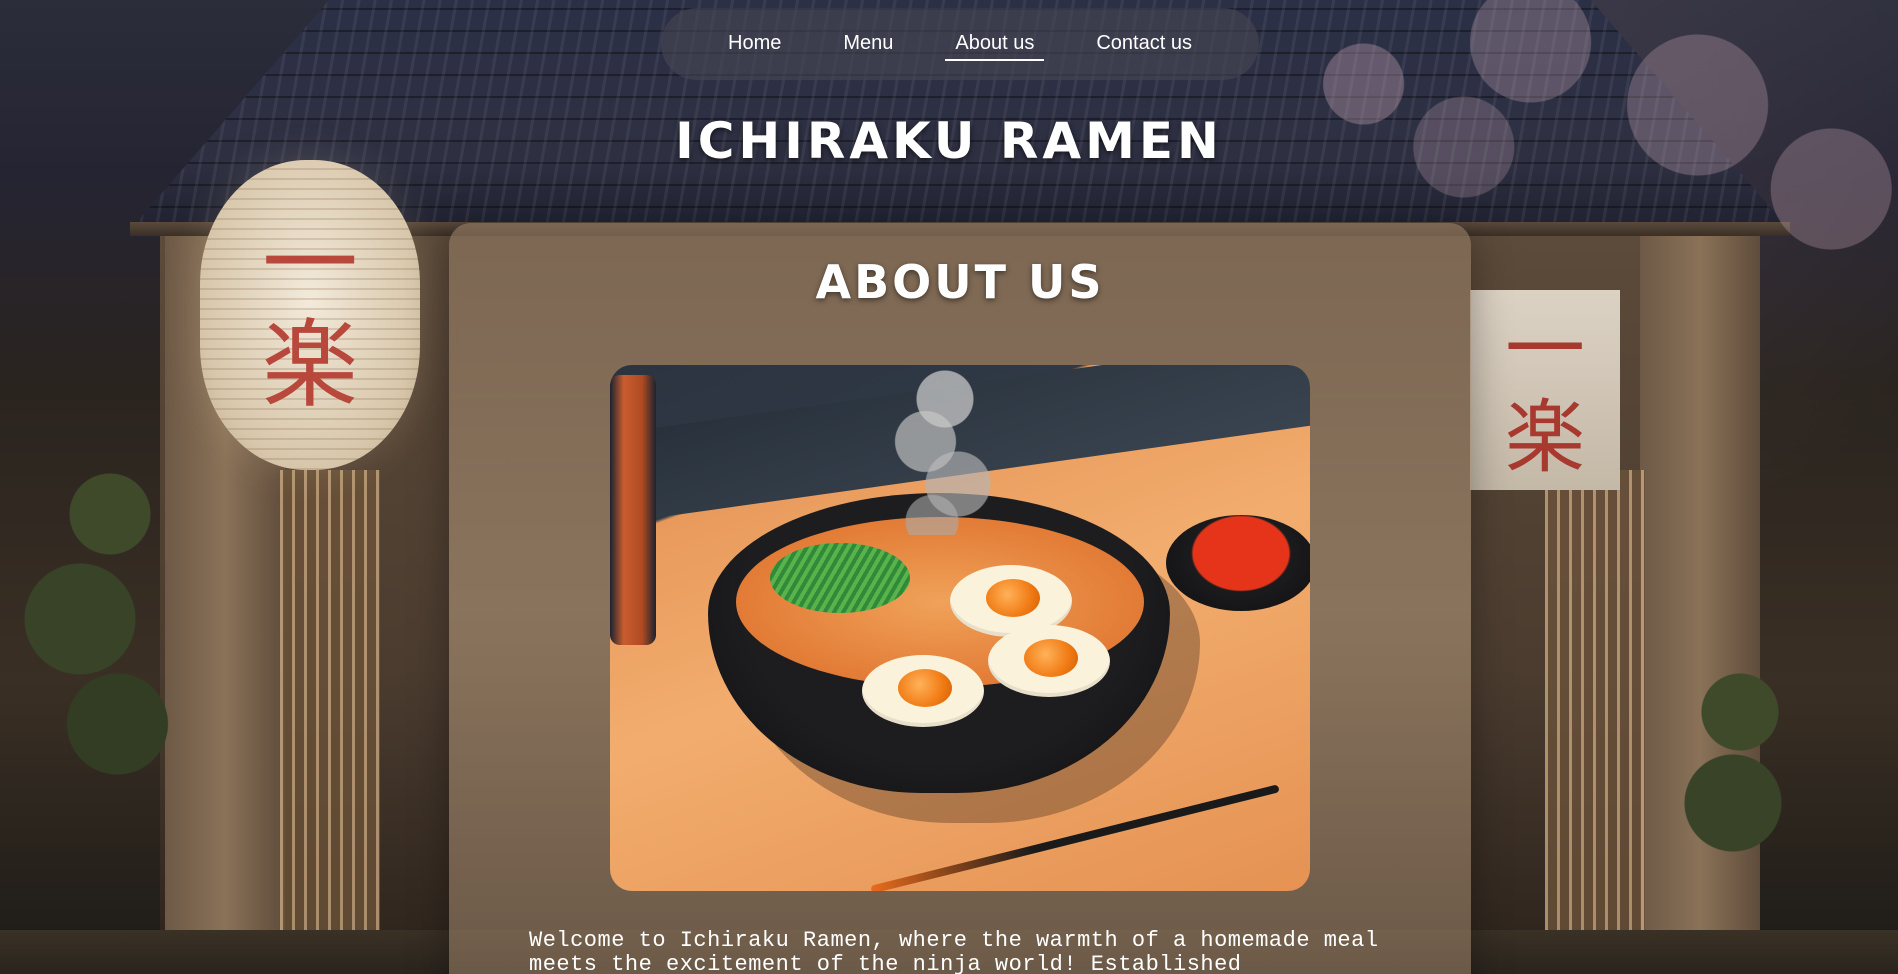  Describe the element at coordinates (1545, 349) in the screenshot. I see `curtain-glyph-1: 一` at that location.